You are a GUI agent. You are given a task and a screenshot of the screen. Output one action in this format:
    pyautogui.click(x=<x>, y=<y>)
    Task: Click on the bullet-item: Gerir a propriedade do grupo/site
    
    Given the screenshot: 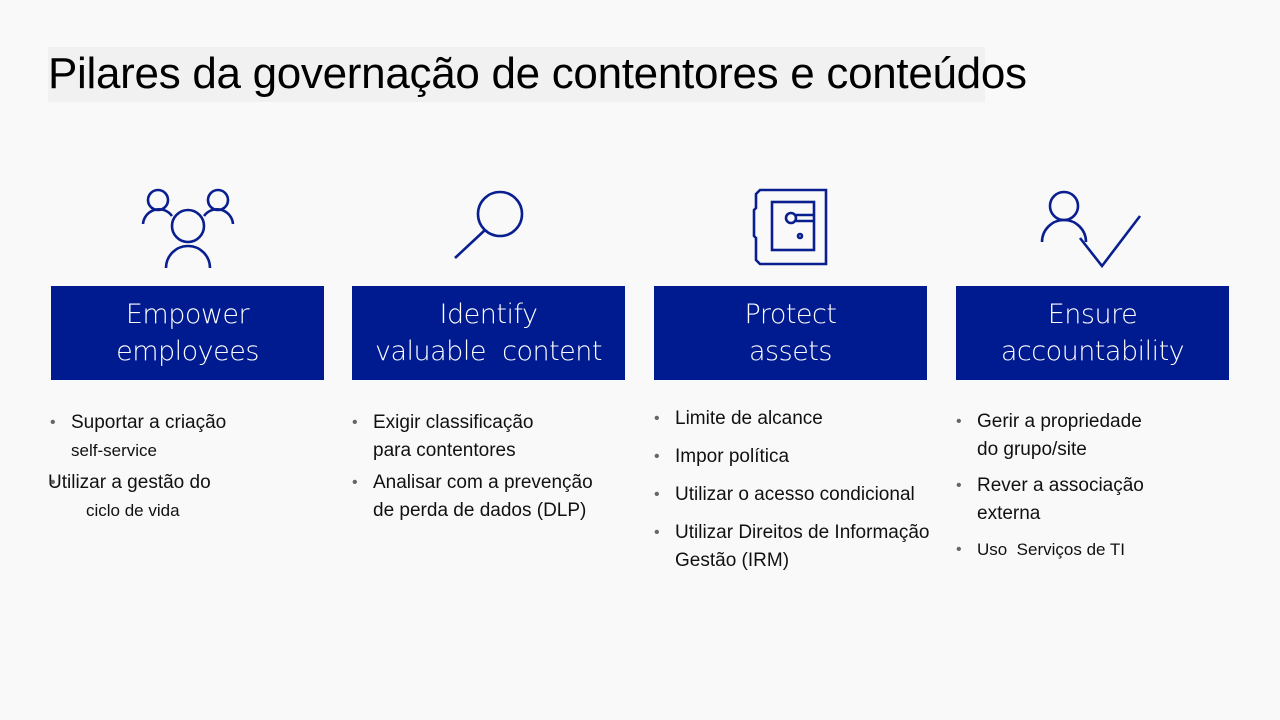 What is the action you would take?
    pyautogui.click(x=1050, y=436)
    